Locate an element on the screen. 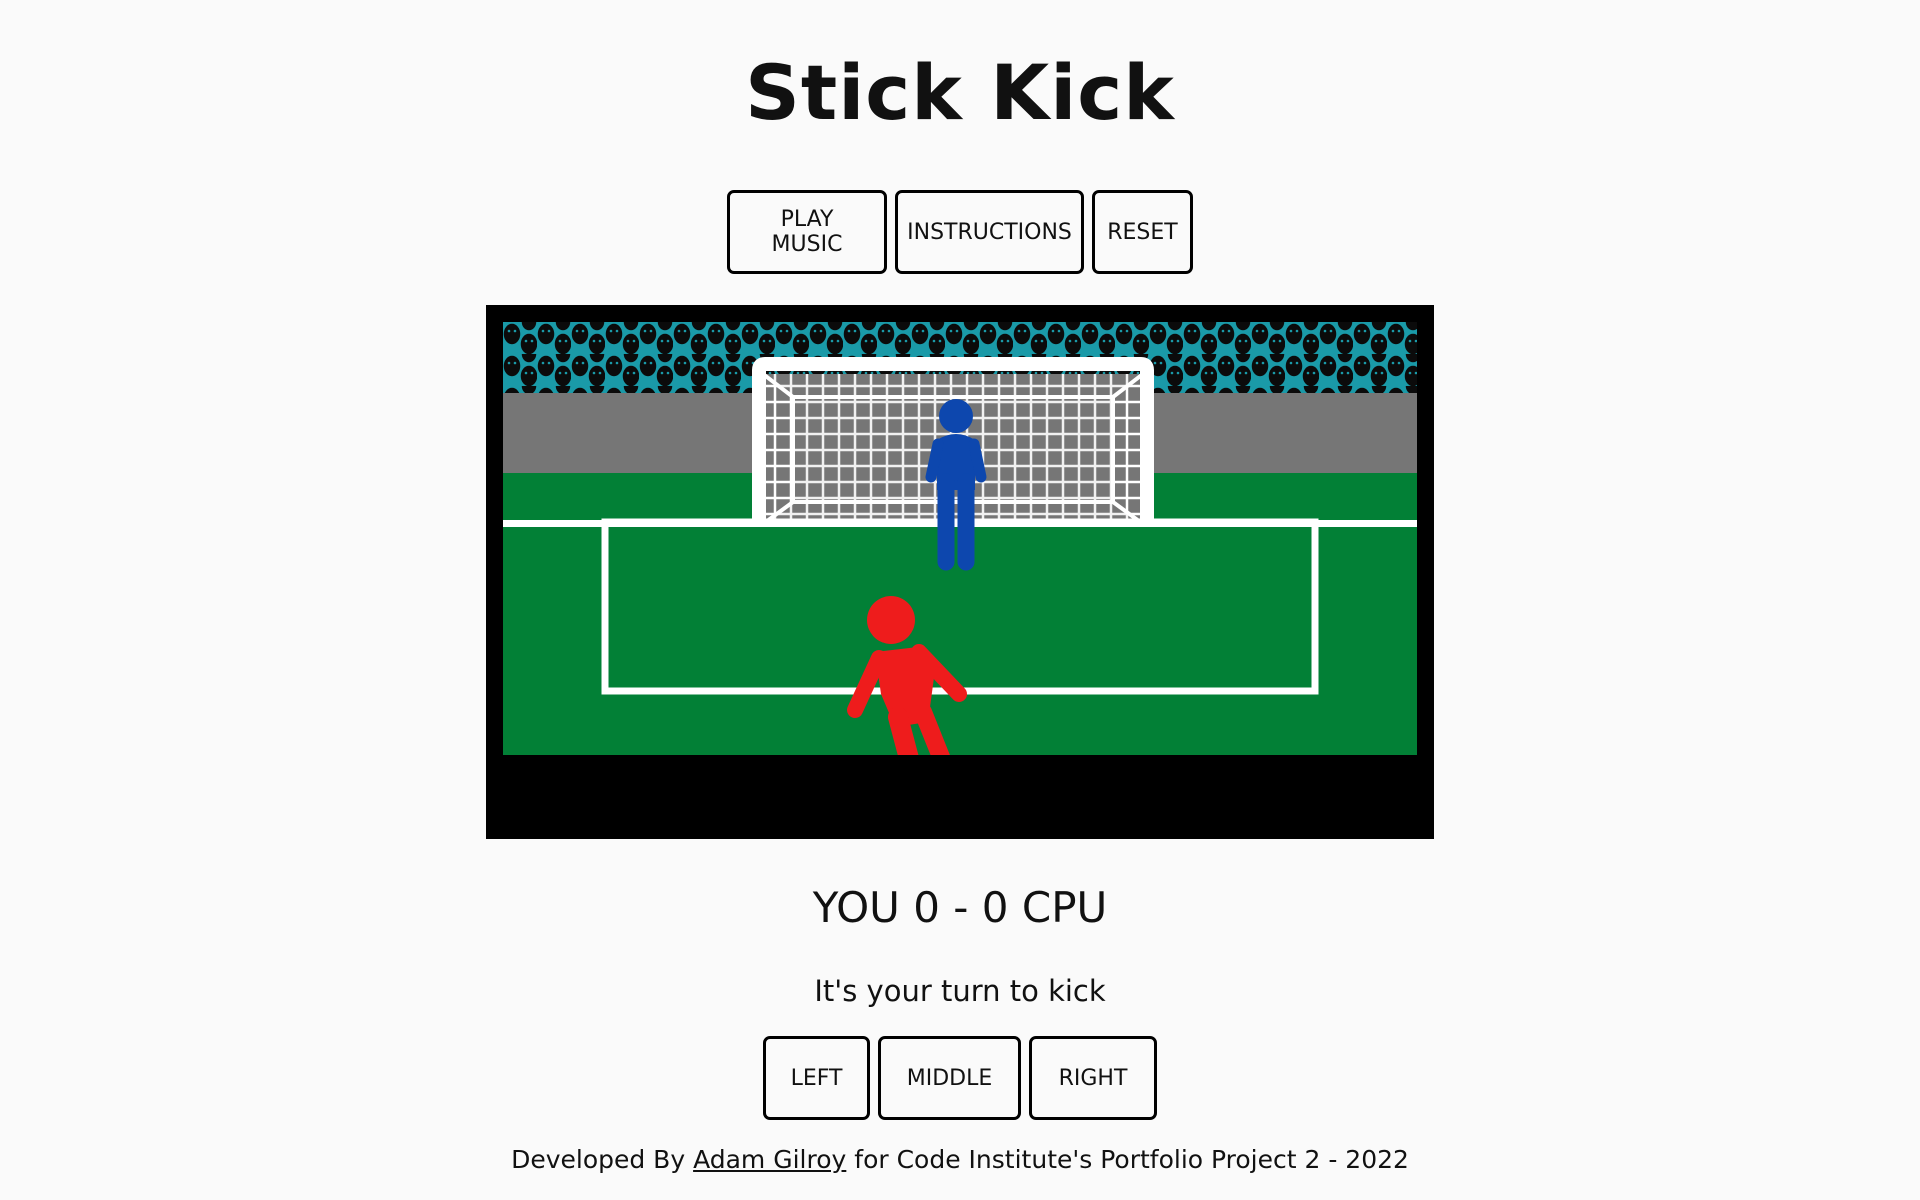  scoreboard: YOU 0 - 0 CPU is located at coordinates (960, 907).